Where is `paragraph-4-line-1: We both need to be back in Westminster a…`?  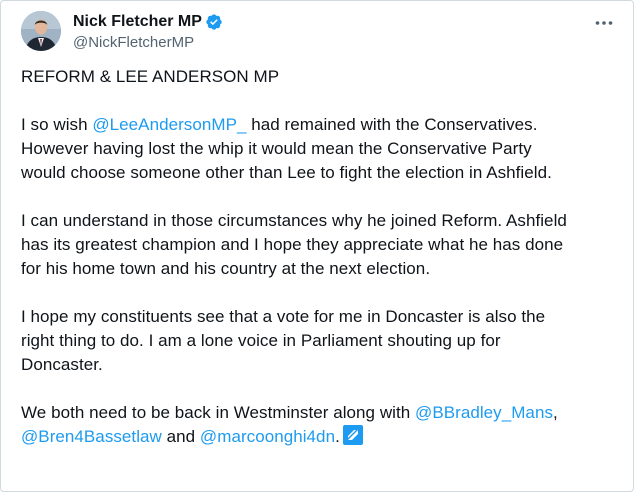 paragraph-4-line-1: We both need to be back in Westminster a… is located at coordinates (321, 413).